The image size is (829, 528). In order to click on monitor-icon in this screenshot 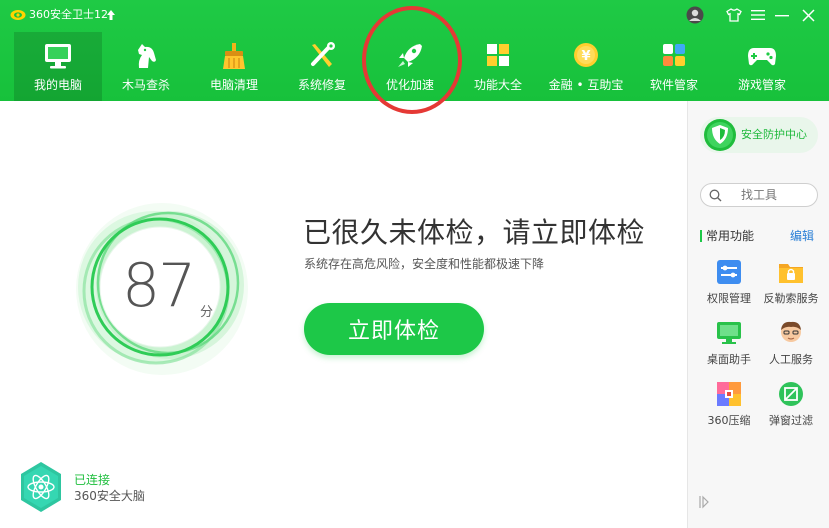, I will do `click(58, 56)`.